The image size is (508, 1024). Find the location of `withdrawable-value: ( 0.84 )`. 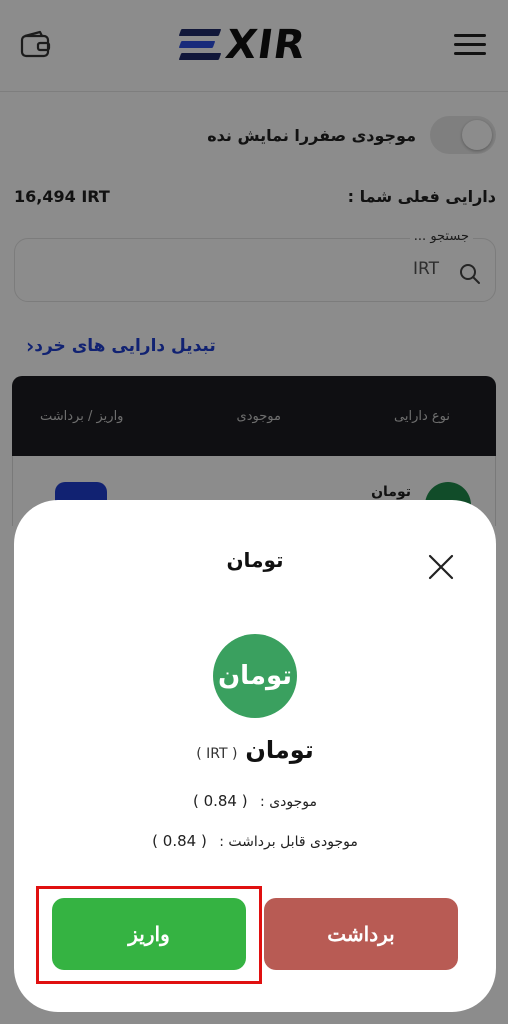

withdrawable-value: ( 0.84 ) is located at coordinates (179, 841).